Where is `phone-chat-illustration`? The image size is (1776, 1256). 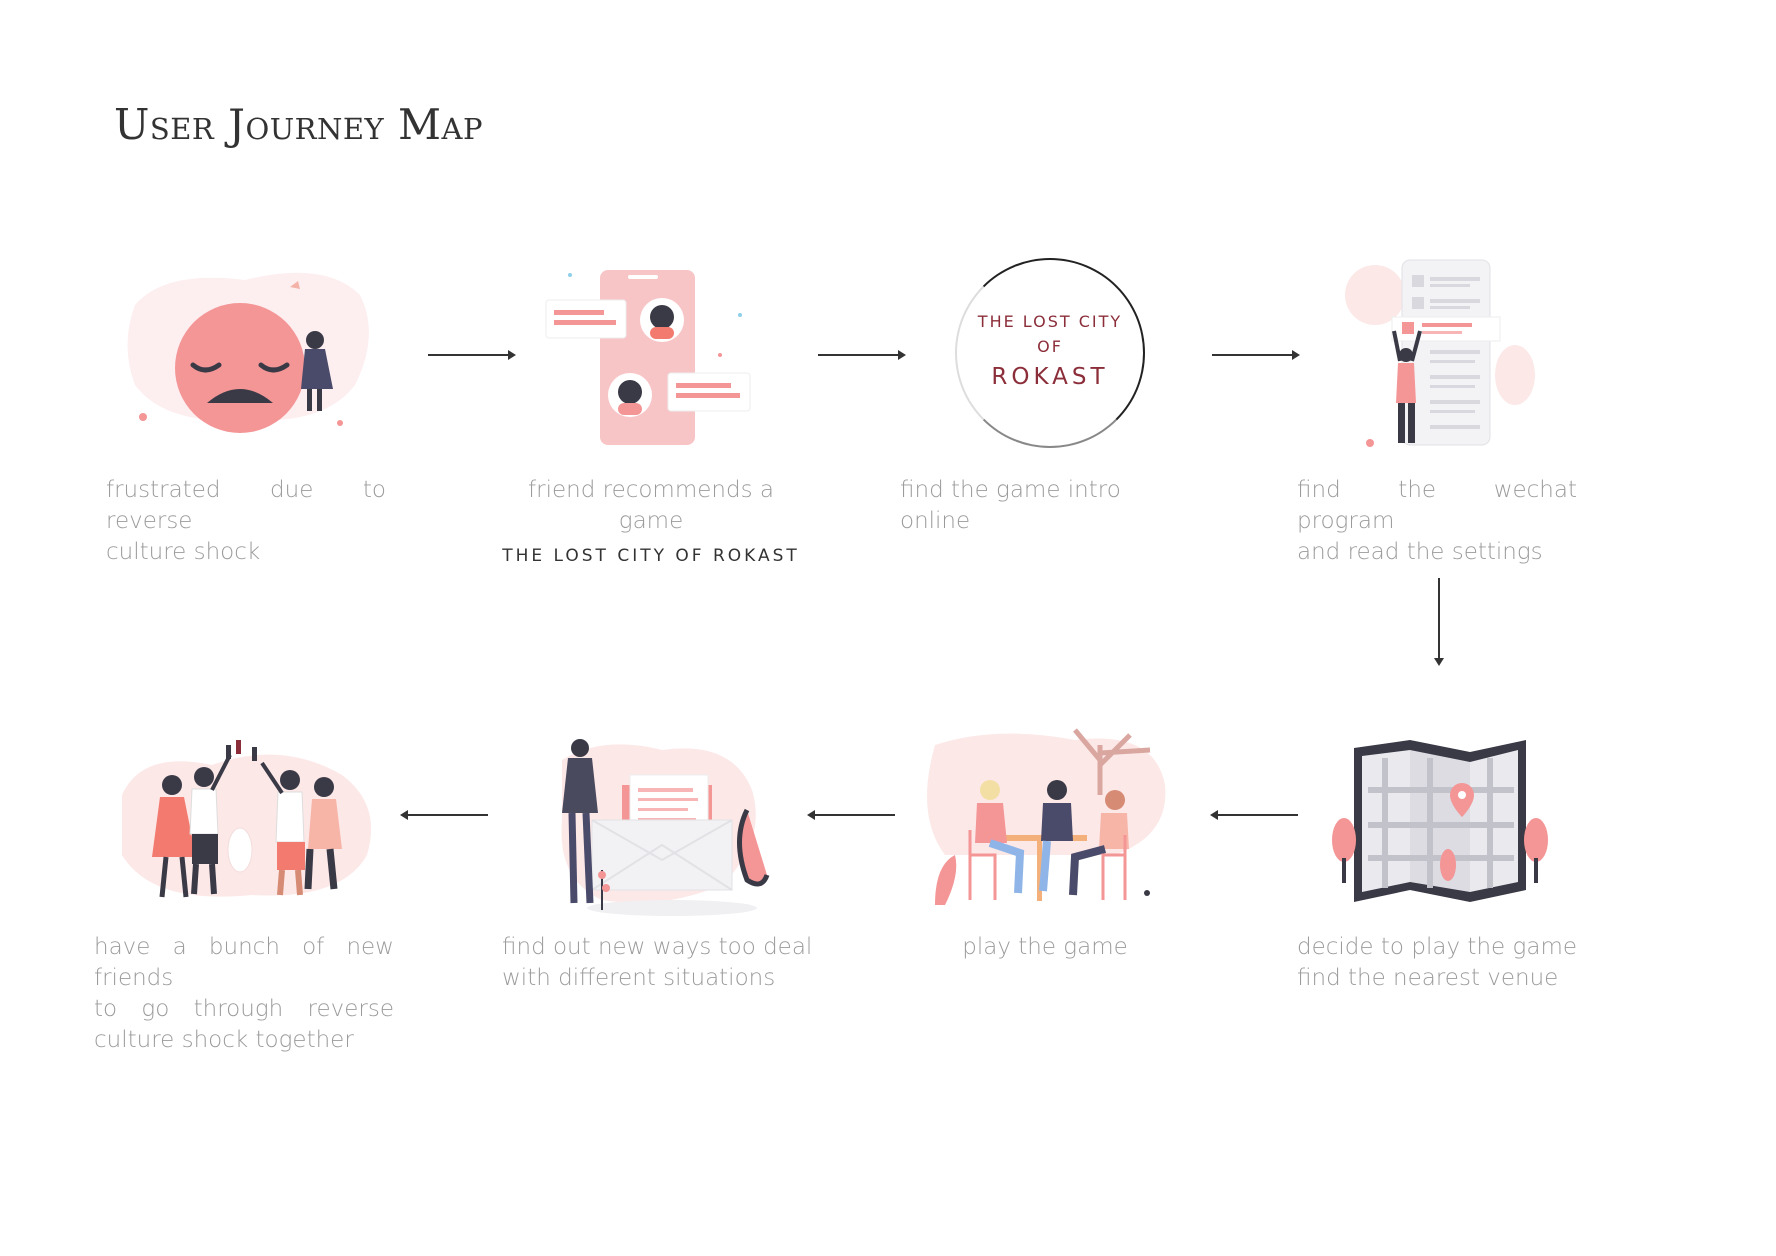 phone-chat-illustration is located at coordinates (648, 357).